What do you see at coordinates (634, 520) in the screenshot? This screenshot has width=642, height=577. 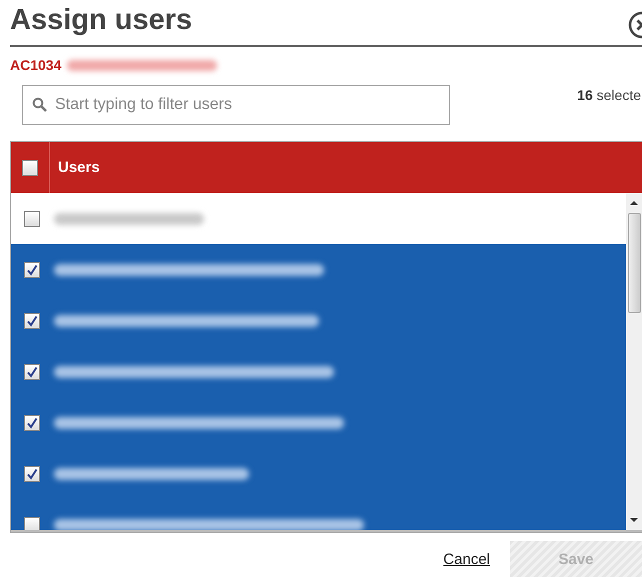 I see `scroll-down-icon` at bounding box center [634, 520].